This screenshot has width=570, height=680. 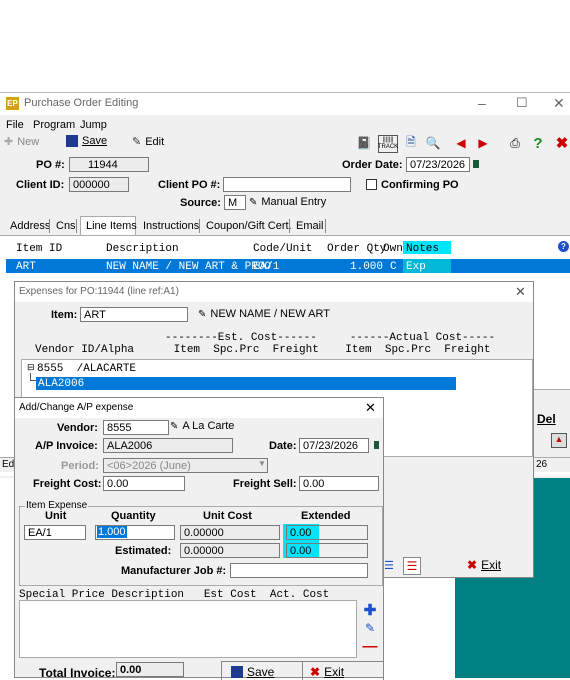 I want to click on item-label: Item:, so click(x=64, y=315).